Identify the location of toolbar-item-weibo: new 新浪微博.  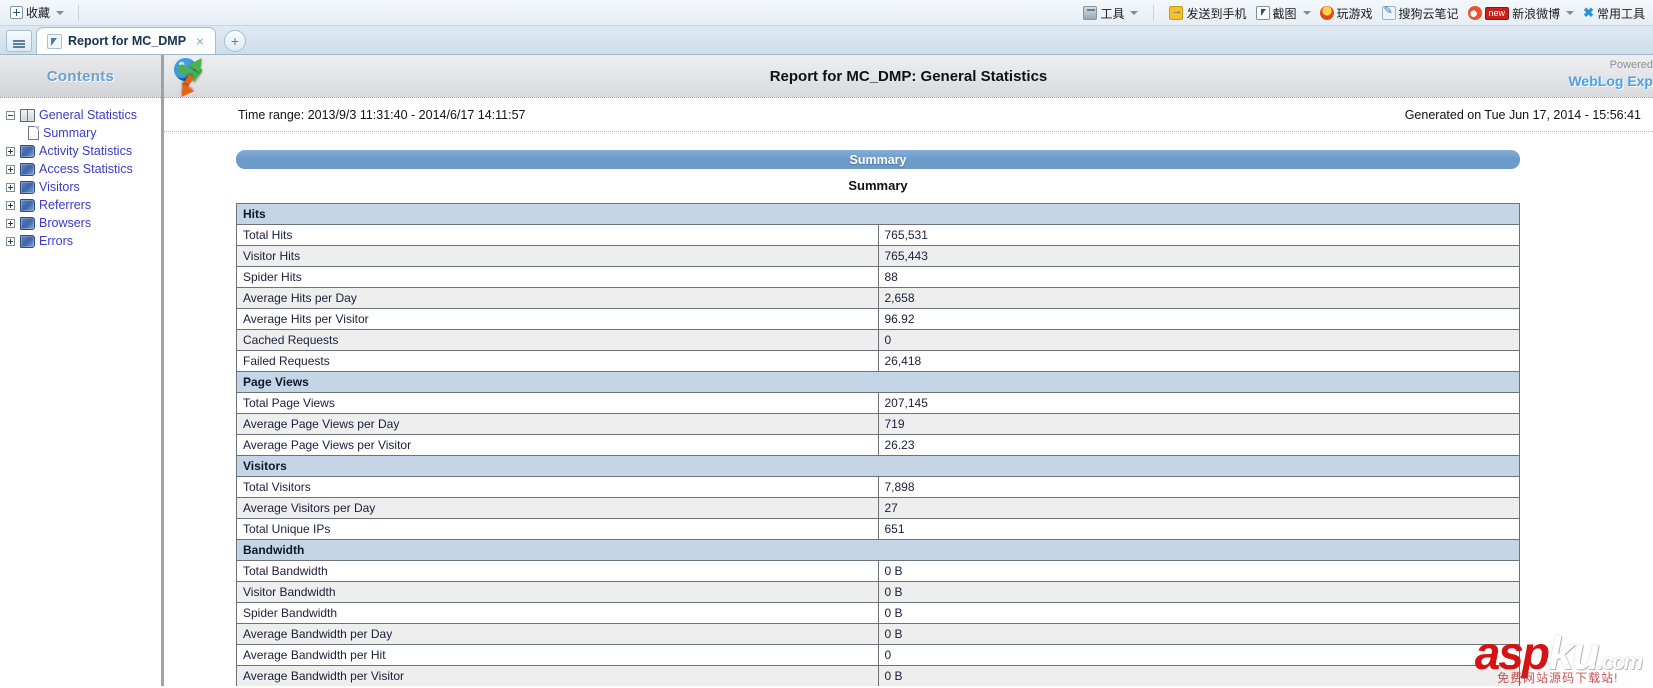
(1521, 13).